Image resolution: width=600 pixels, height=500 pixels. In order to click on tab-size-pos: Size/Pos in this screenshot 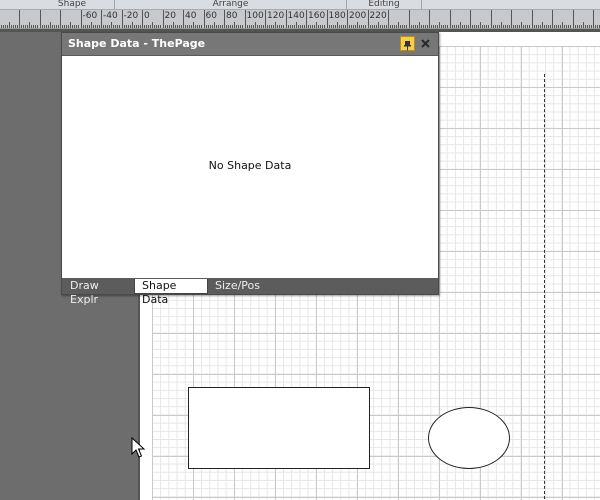, I will do `click(241, 286)`.